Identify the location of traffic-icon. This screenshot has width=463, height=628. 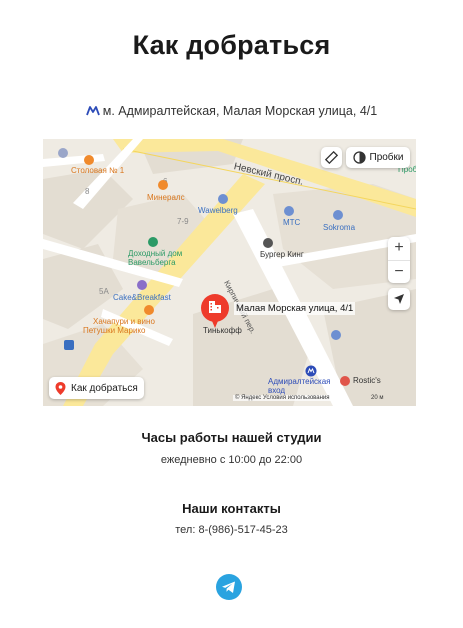
(359, 157).